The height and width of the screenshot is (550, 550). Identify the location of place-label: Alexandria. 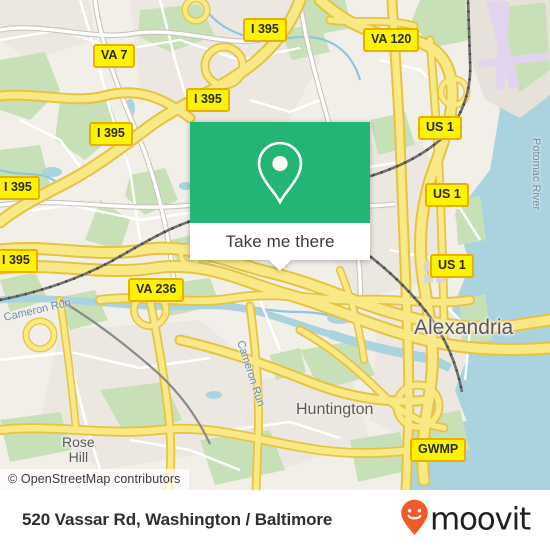
(464, 327).